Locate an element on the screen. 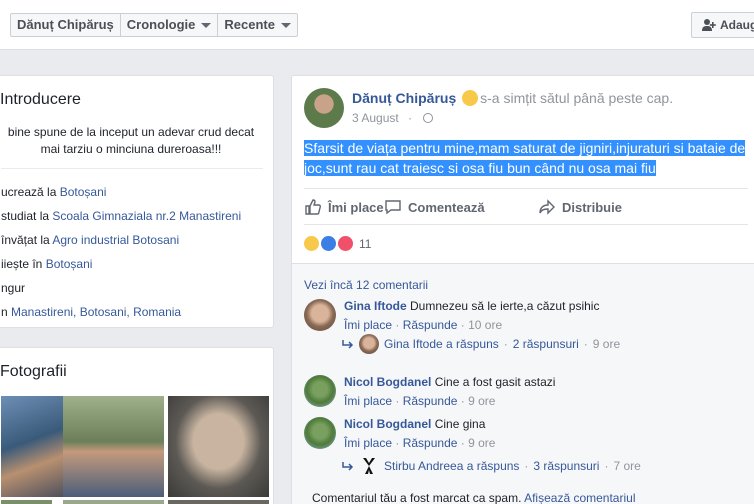 This screenshot has height=504, width=754. replies-time: 9 ore is located at coordinates (606, 344).